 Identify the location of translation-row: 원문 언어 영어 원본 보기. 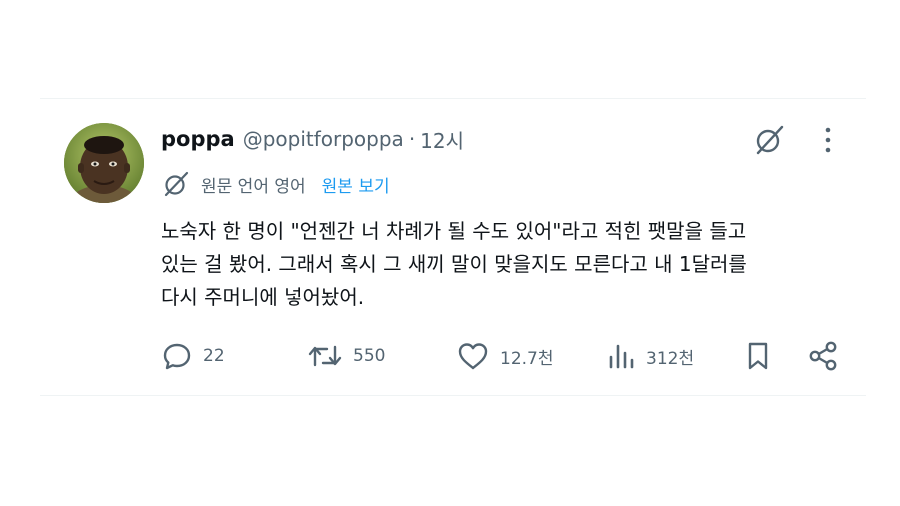
(275, 184).